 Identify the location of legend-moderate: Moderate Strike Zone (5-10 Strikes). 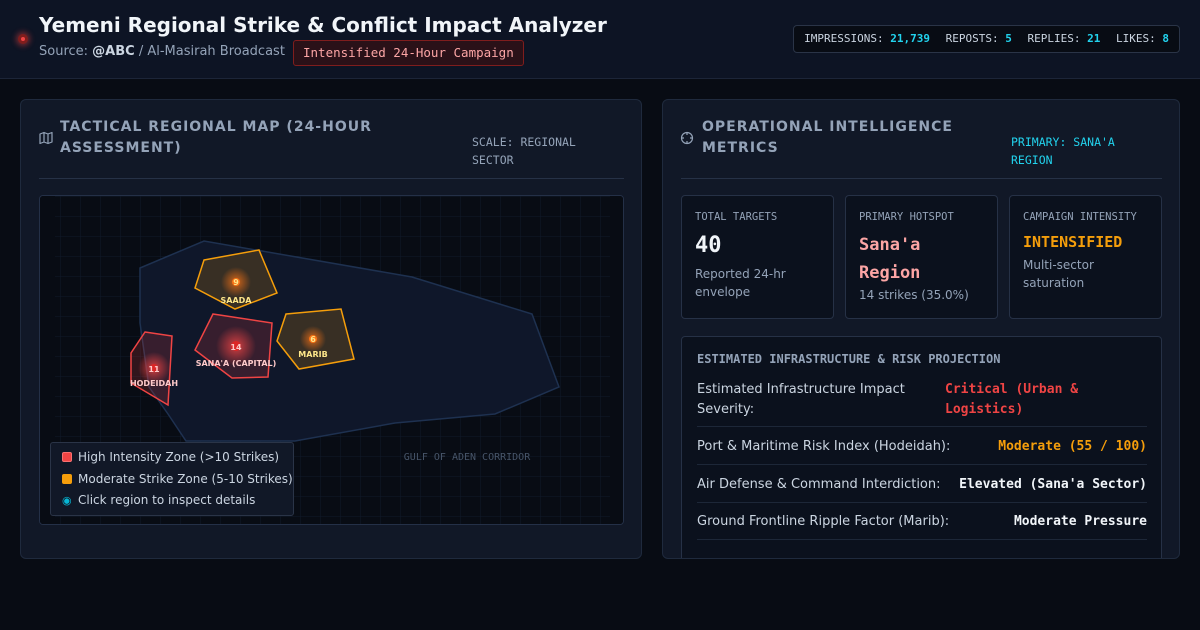
(177, 479).